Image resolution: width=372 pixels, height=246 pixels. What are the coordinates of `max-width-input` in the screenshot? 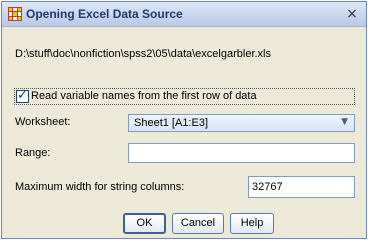 It's located at (301, 187).